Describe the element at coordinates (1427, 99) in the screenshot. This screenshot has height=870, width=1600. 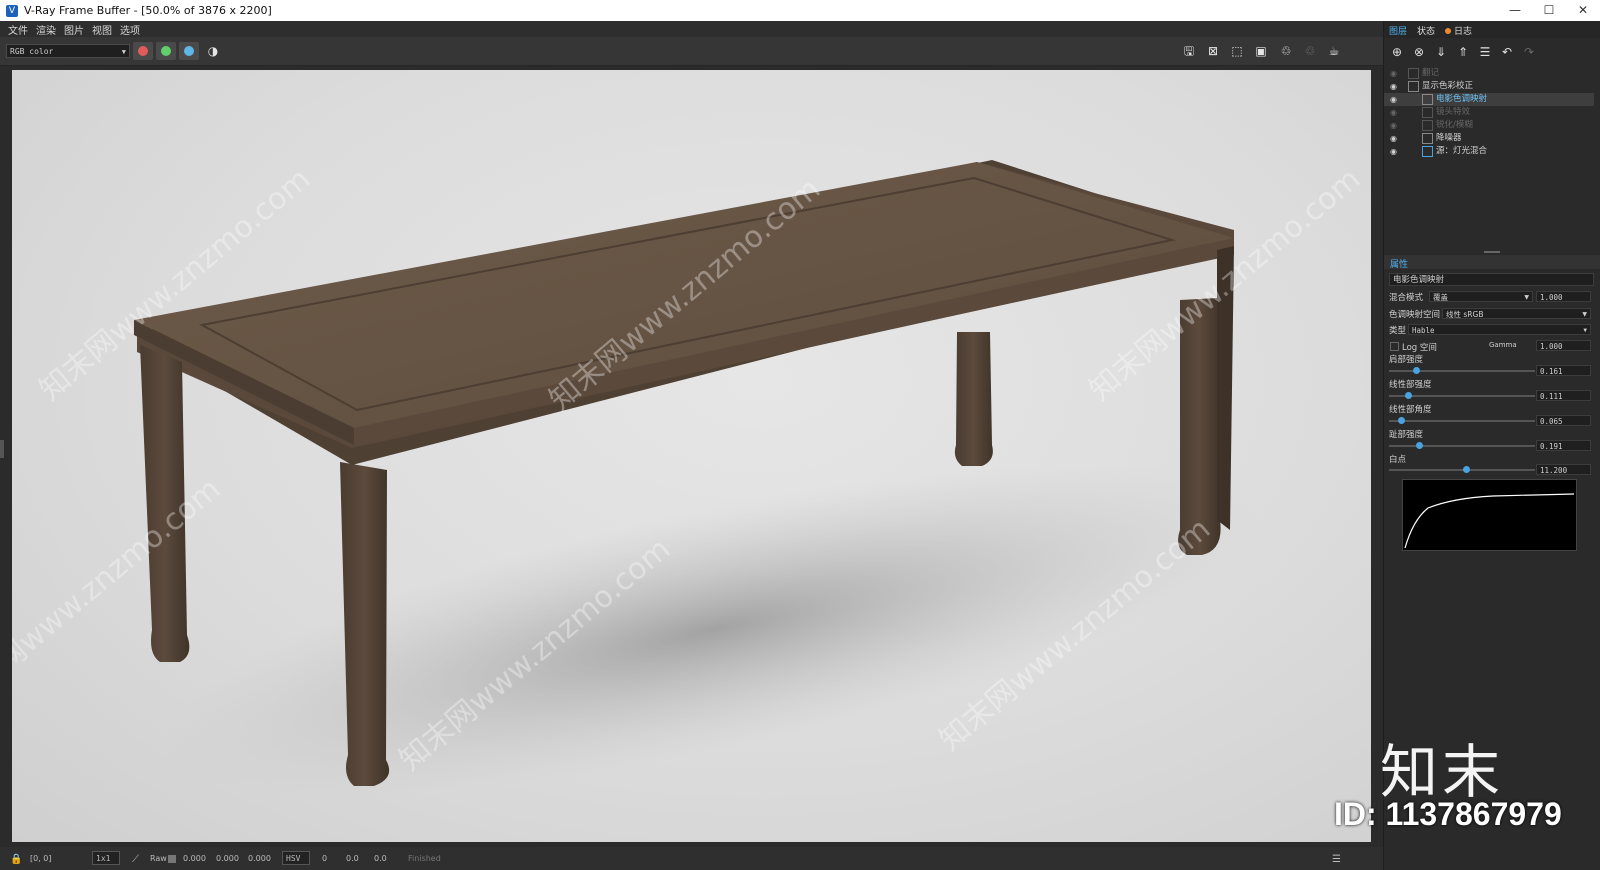
I see `filmic-tonemap-icon` at that location.